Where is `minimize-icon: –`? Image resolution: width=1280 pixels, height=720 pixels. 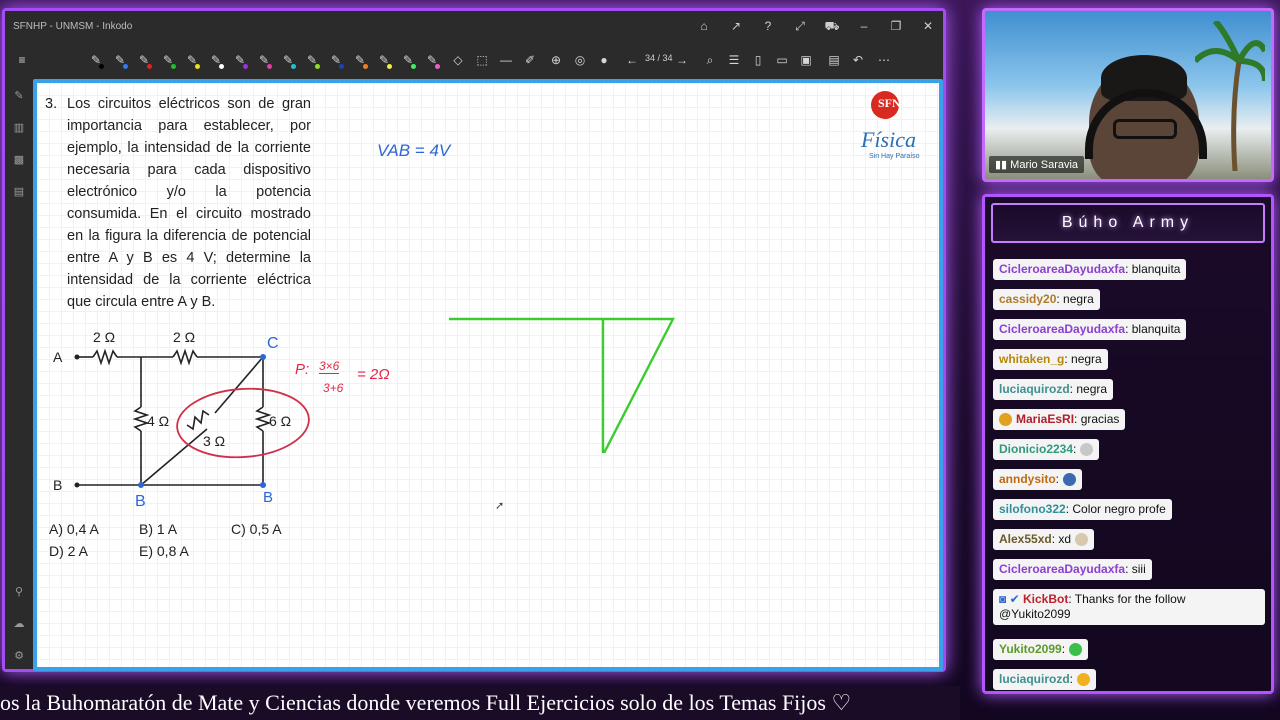 minimize-icon: – is located at coordinates (864, 26).